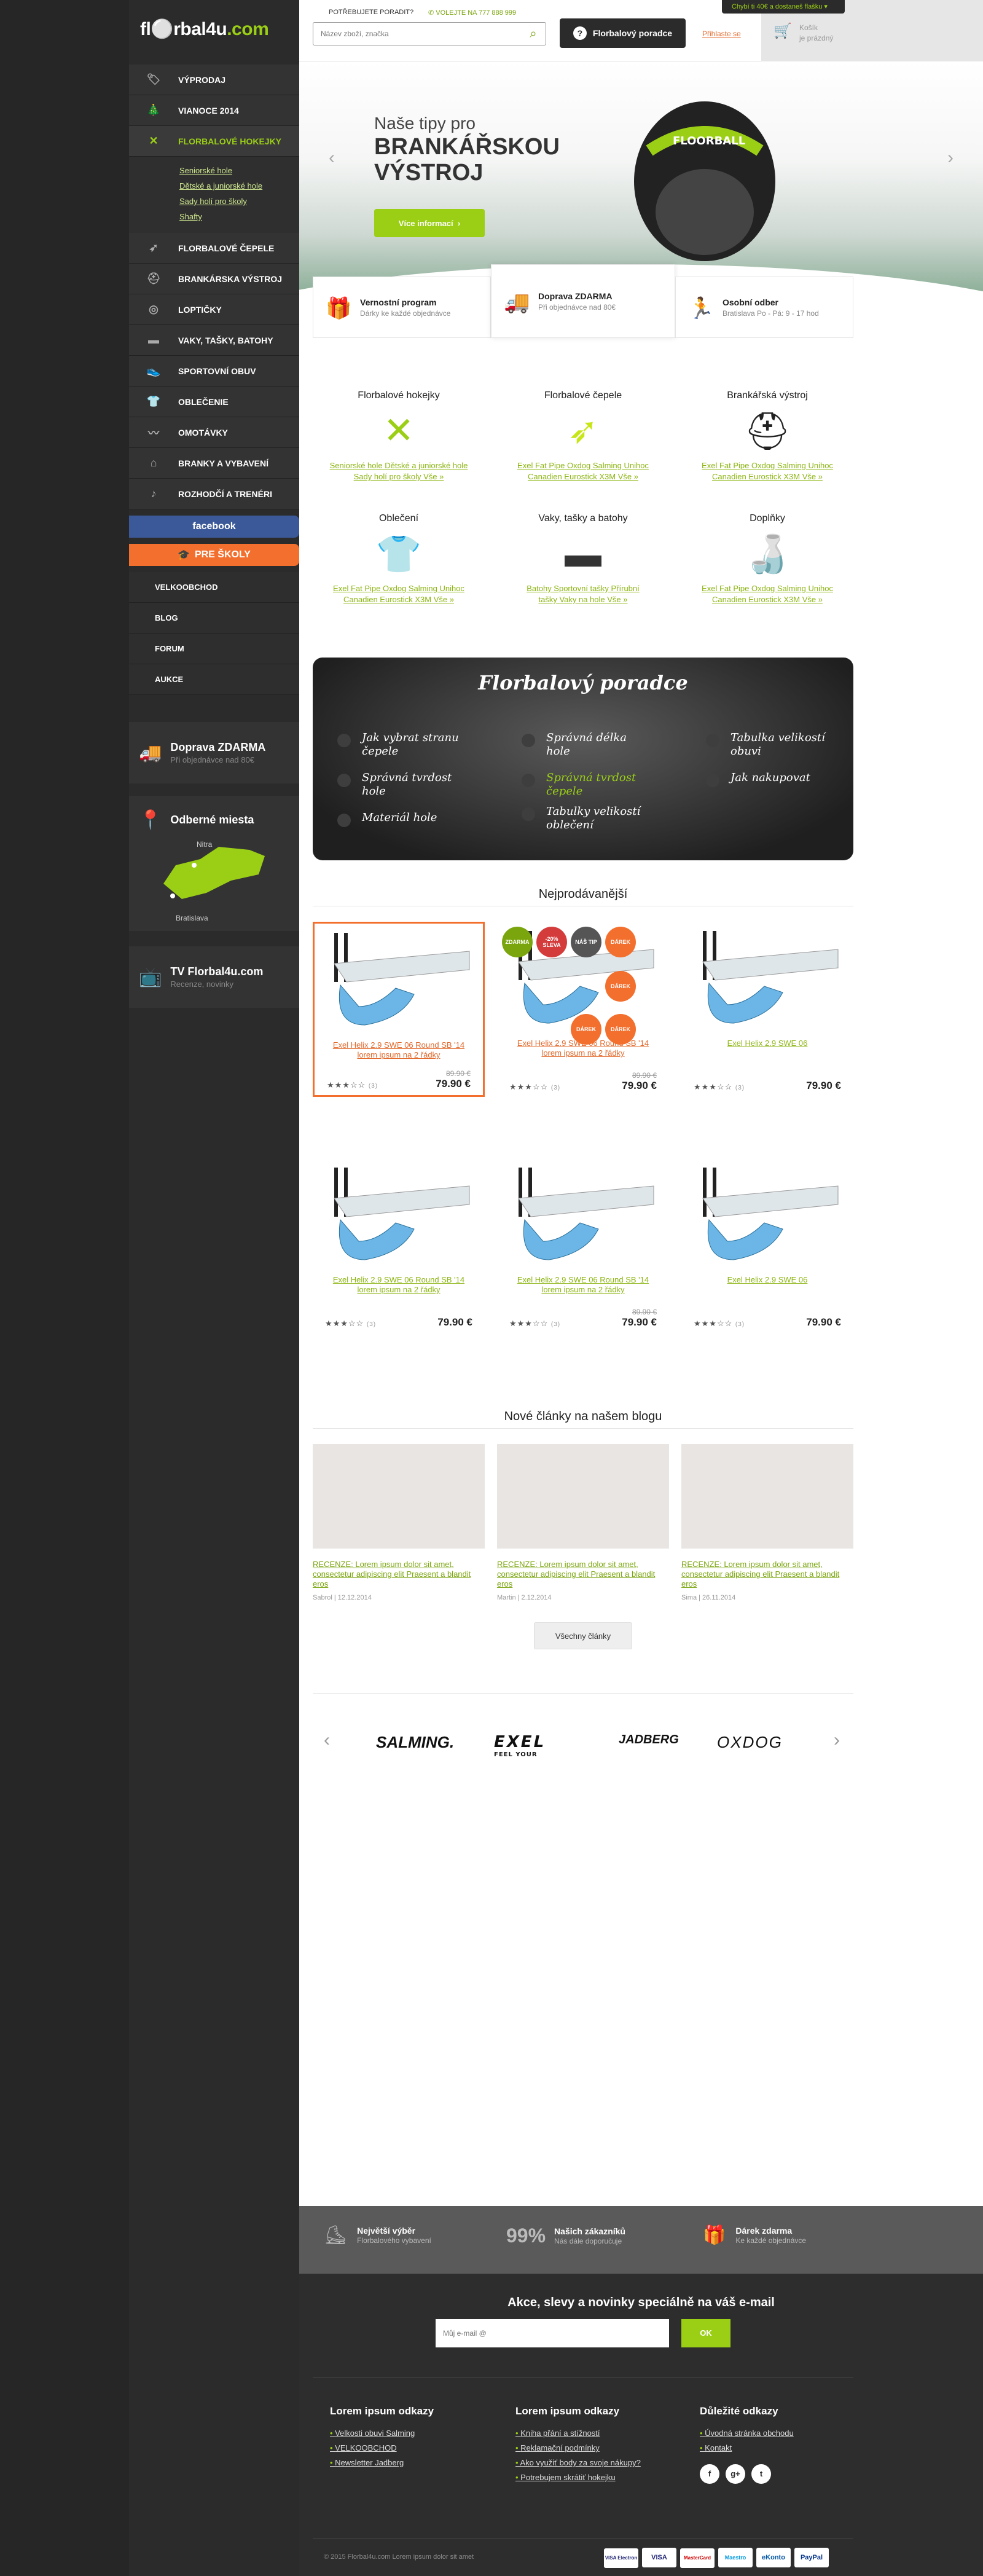  What do you see at coordinates (214, 340) in the screenshot?
I see `sidebar-item-bags: ▬ VAKY, TAŠKY, BATOHY` at bounding box center [214, 340].